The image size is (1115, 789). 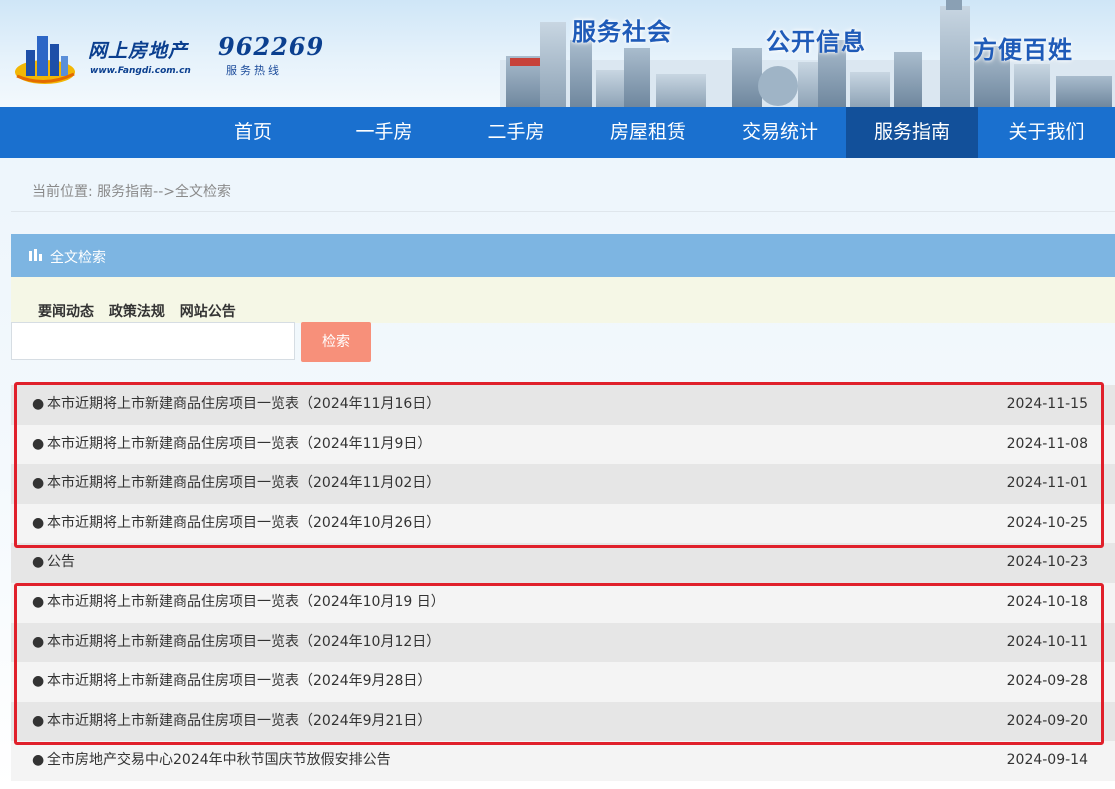 I want to click on search-input, so click(x=153, y=341).